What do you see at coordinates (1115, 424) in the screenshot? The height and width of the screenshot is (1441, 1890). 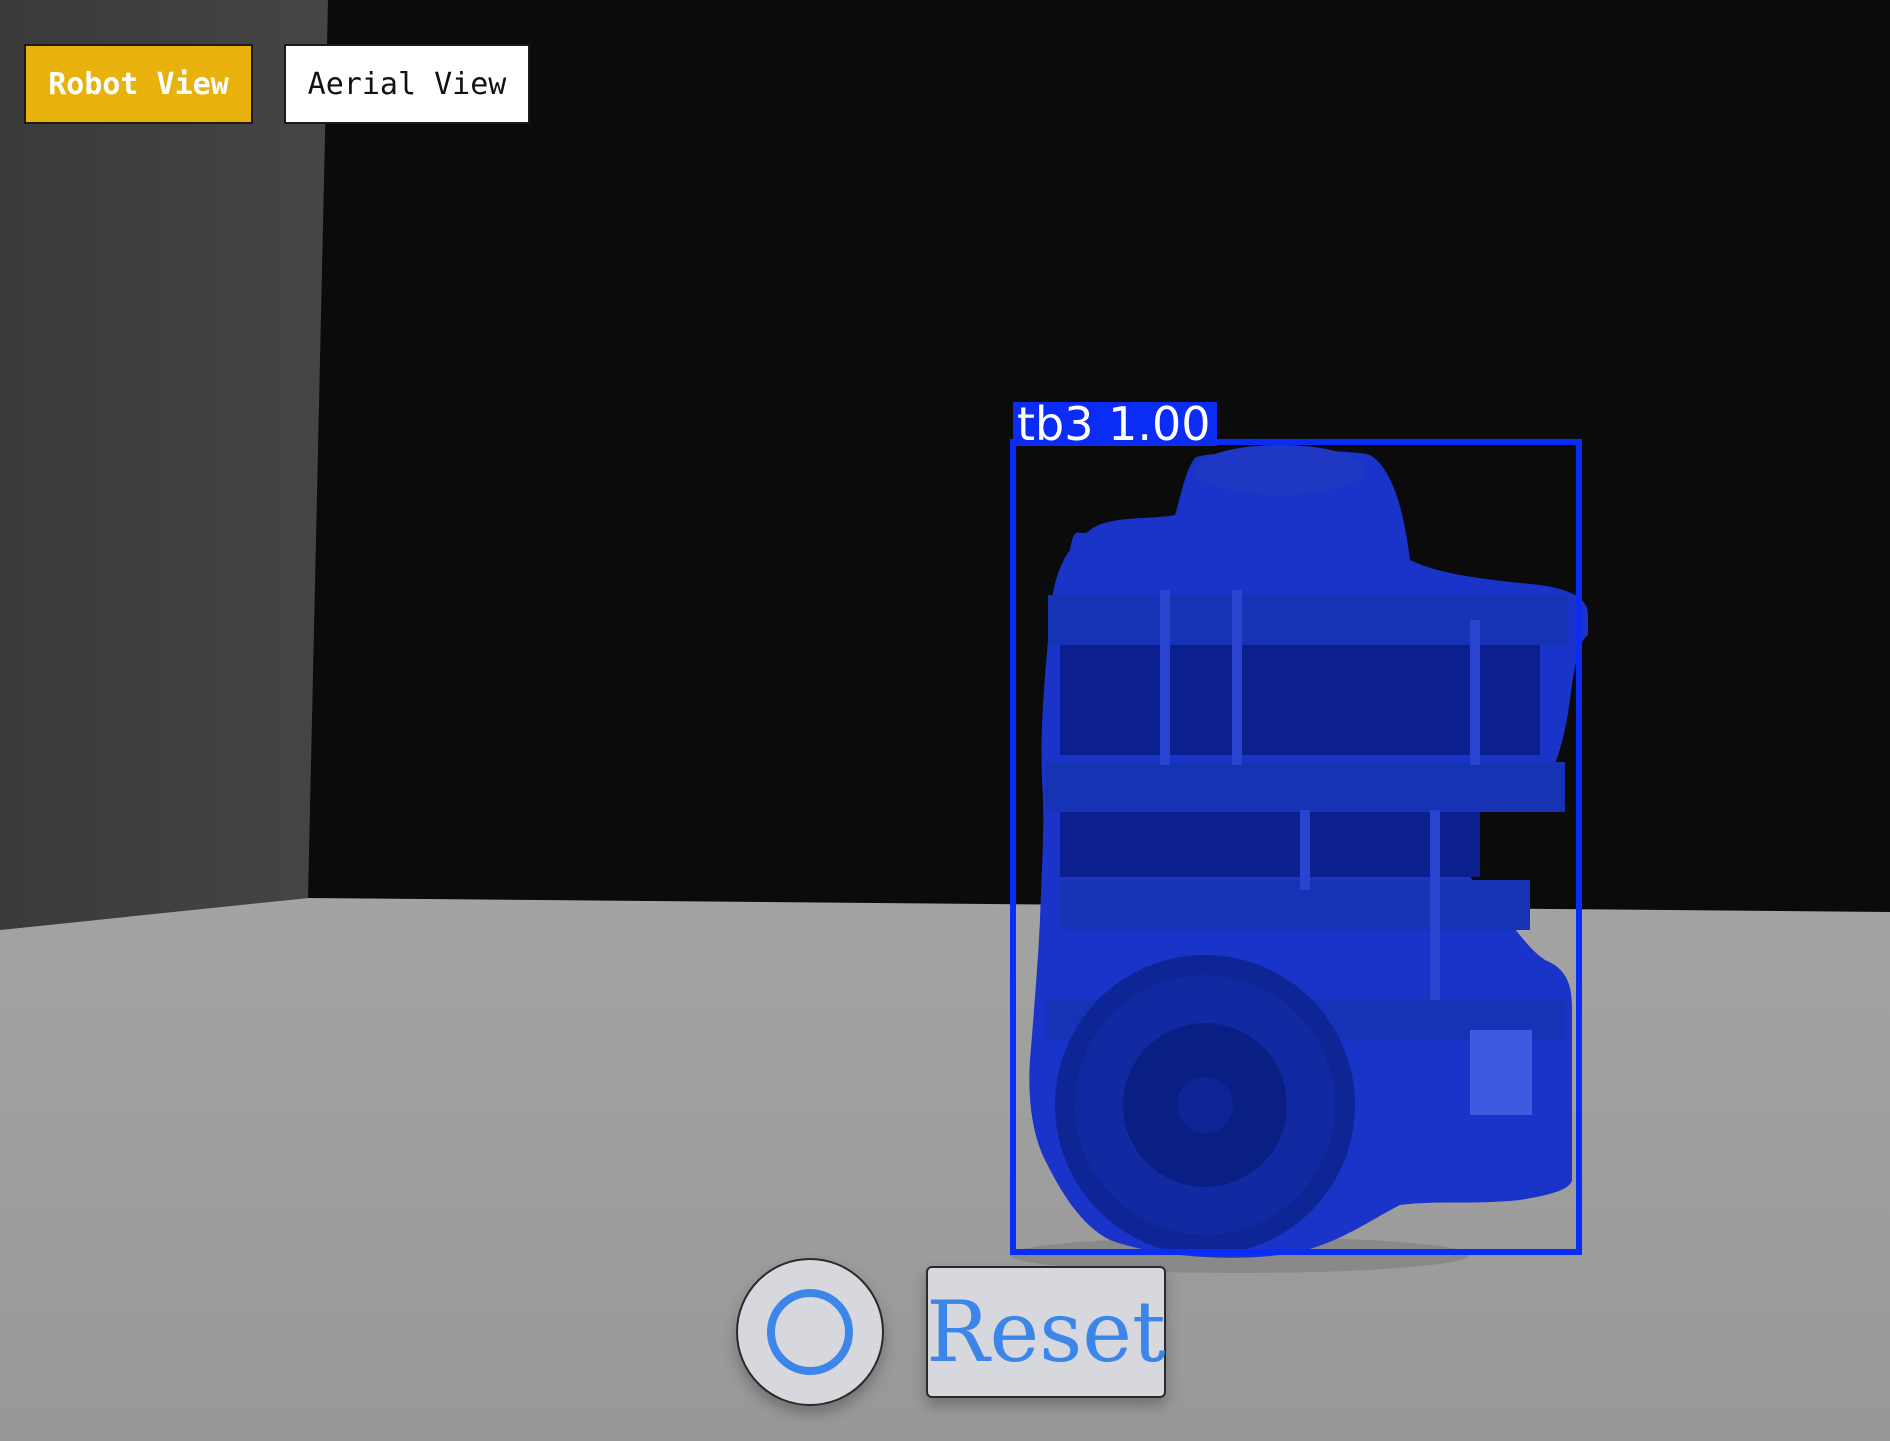 I see `detection-label: tb3 1.00` at bounding box center [1115, 424].